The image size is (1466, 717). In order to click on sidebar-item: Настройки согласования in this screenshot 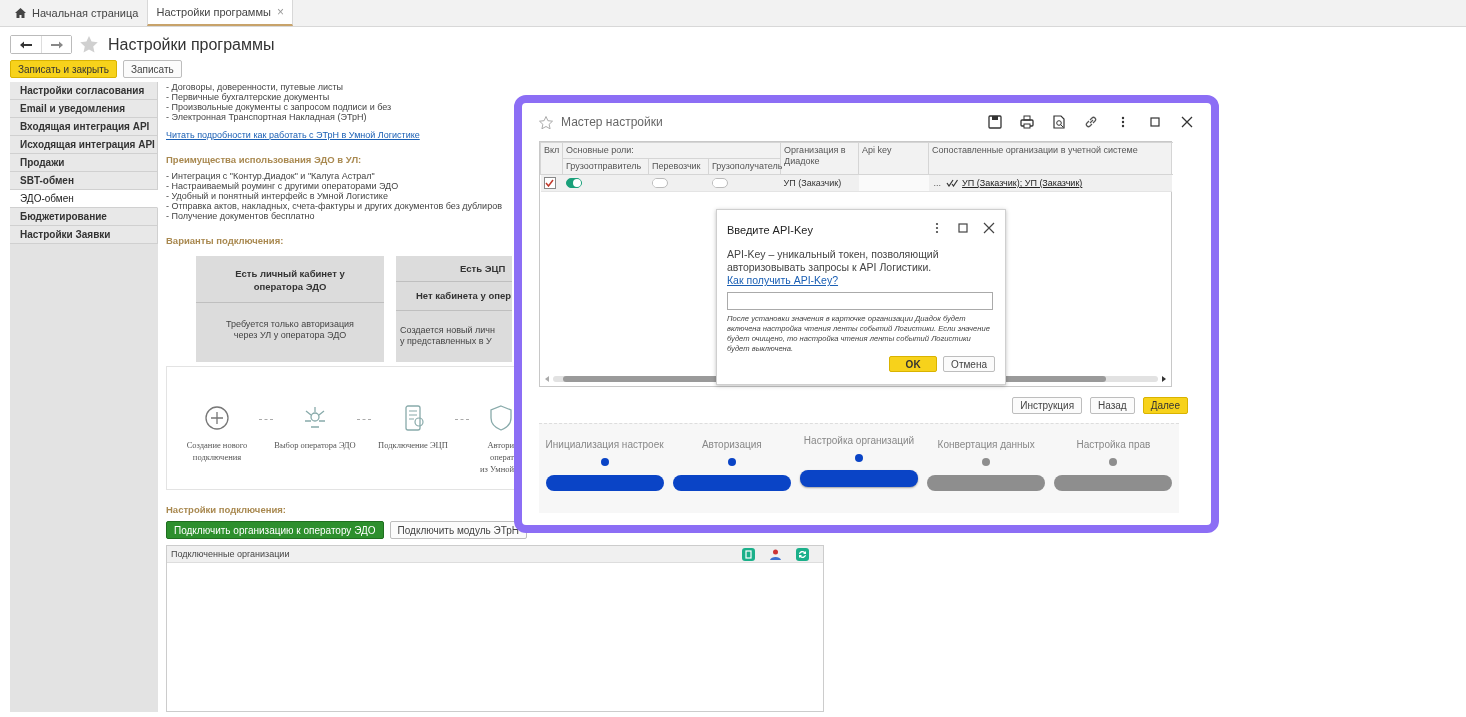, I will do `click(84, 91)`.